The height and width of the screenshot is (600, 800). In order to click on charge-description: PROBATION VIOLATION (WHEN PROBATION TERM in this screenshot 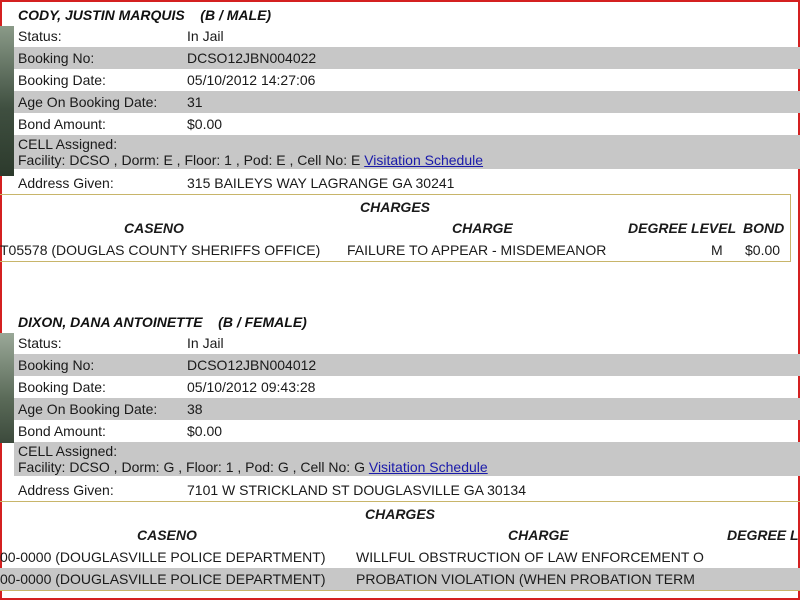, I will do `click(525, 579)`.